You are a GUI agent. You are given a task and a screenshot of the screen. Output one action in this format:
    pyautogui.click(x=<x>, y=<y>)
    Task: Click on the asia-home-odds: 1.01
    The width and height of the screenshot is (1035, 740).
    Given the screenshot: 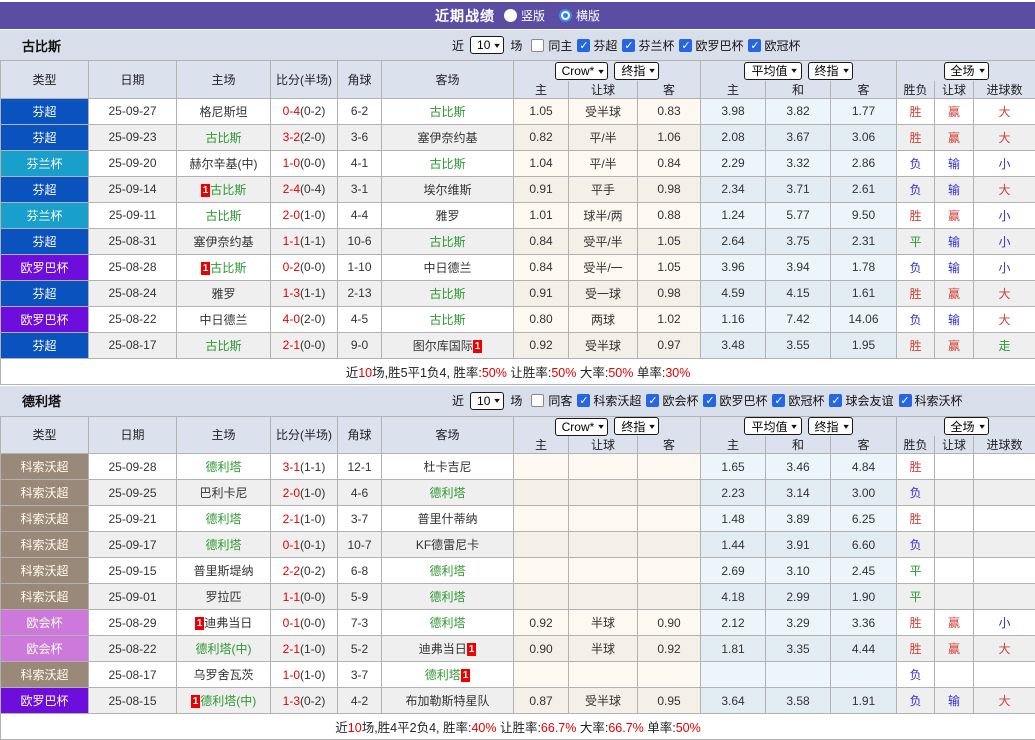 What is the action you would take?
    pyautogui.click(x=541, y=215)
    